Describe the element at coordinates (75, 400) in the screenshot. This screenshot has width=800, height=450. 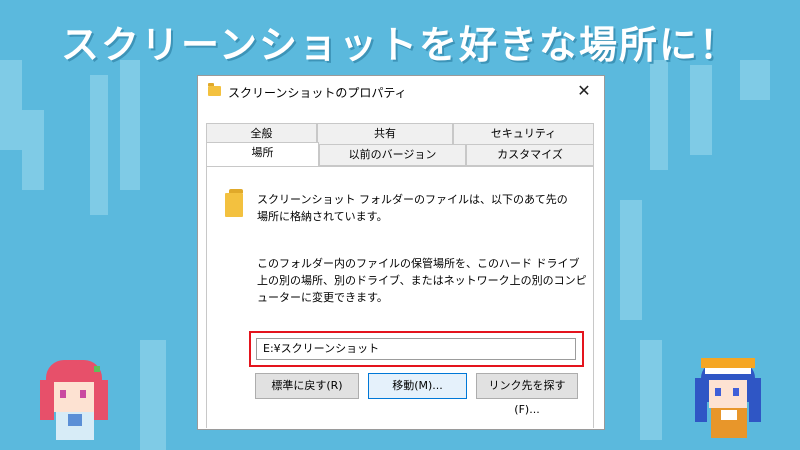
I see `character-illustration-left` at that location.